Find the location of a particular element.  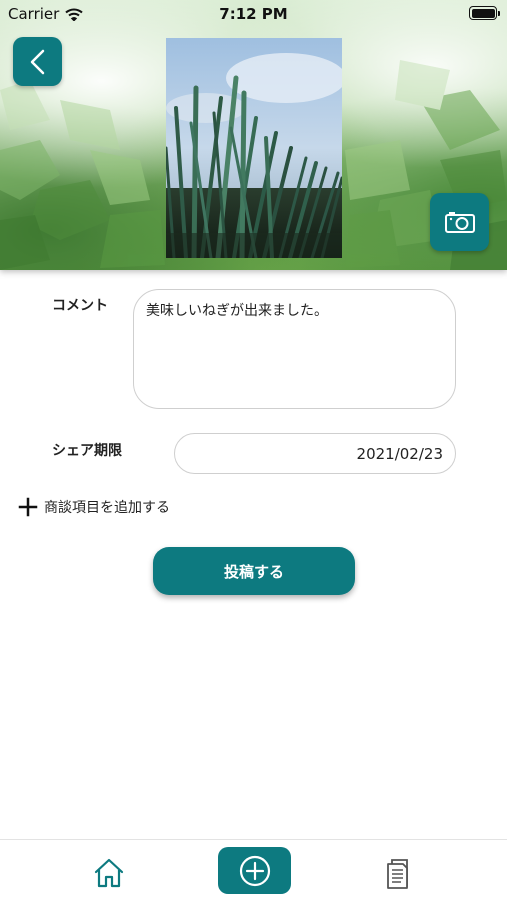

camera-icon is located at coordinates (459, 222).